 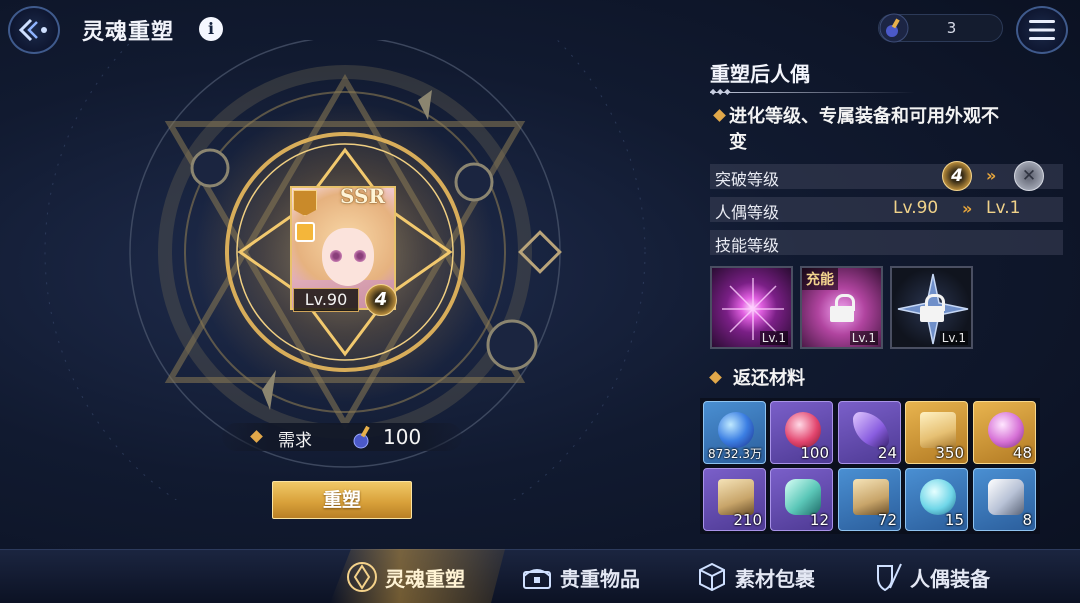 What do you see at coordinates (938, 497) in the screenshot?
I see `cyan-orb-icon` at bounding box center [938, 497].